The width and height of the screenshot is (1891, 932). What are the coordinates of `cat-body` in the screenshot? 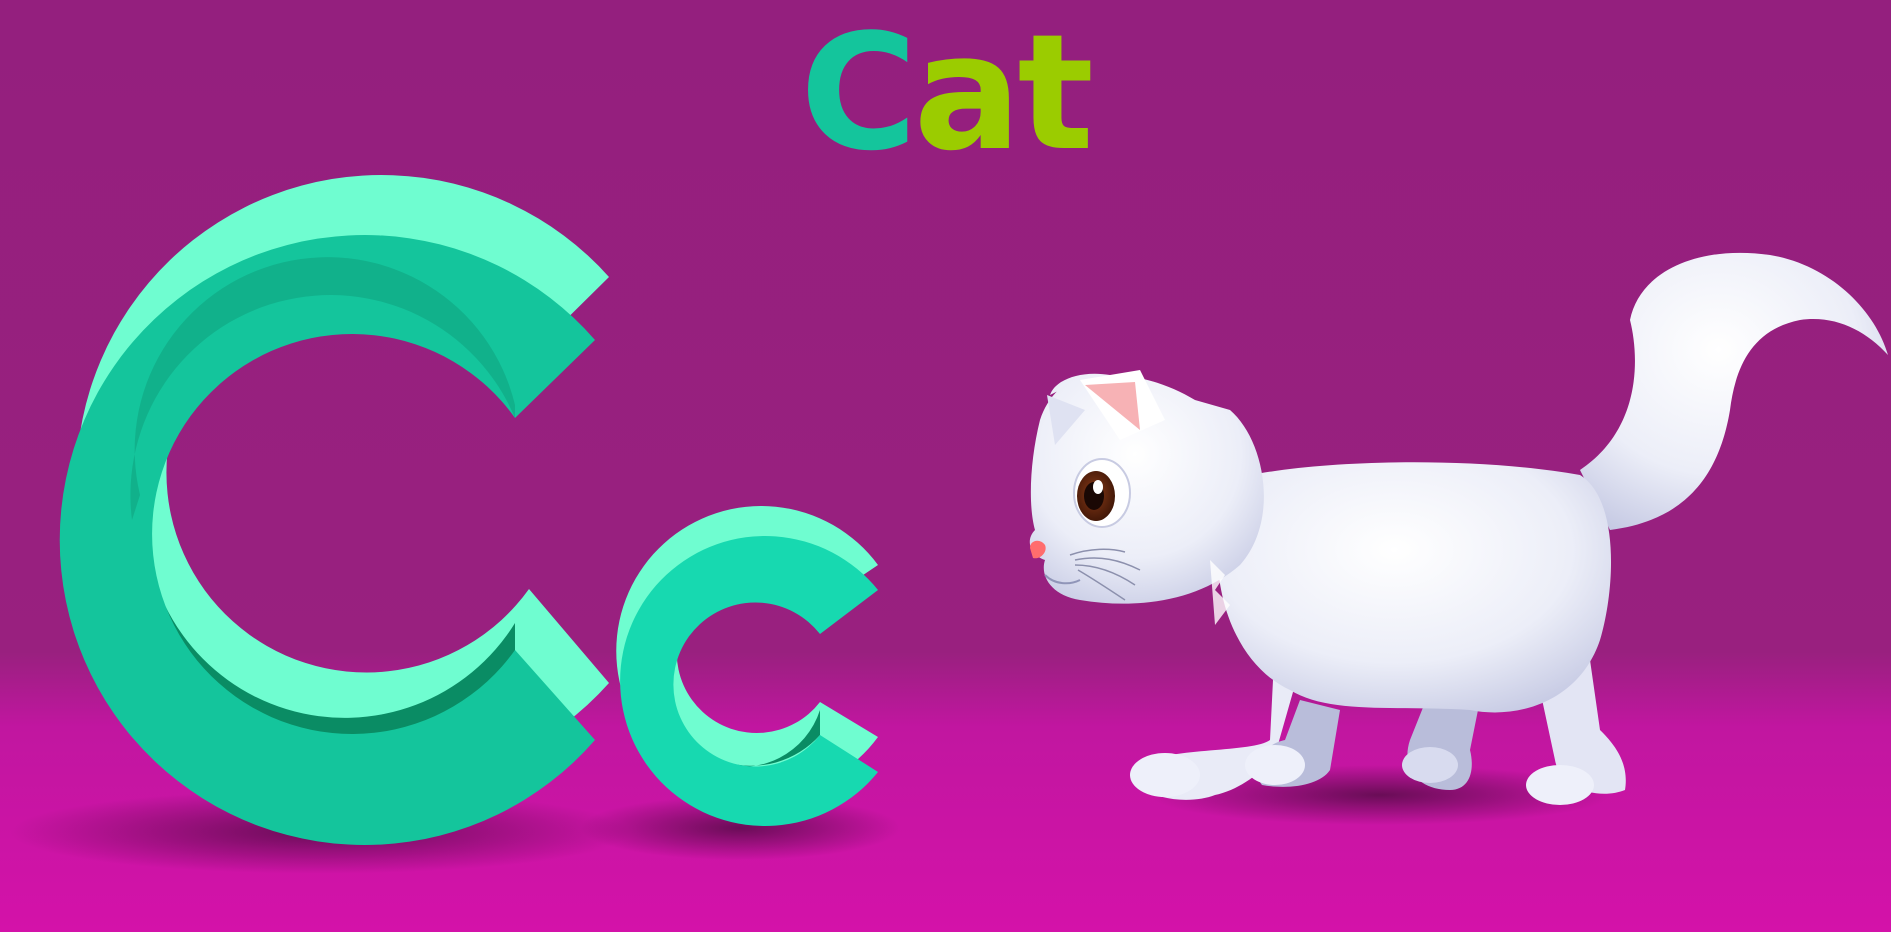 It's located at (1414, 587).